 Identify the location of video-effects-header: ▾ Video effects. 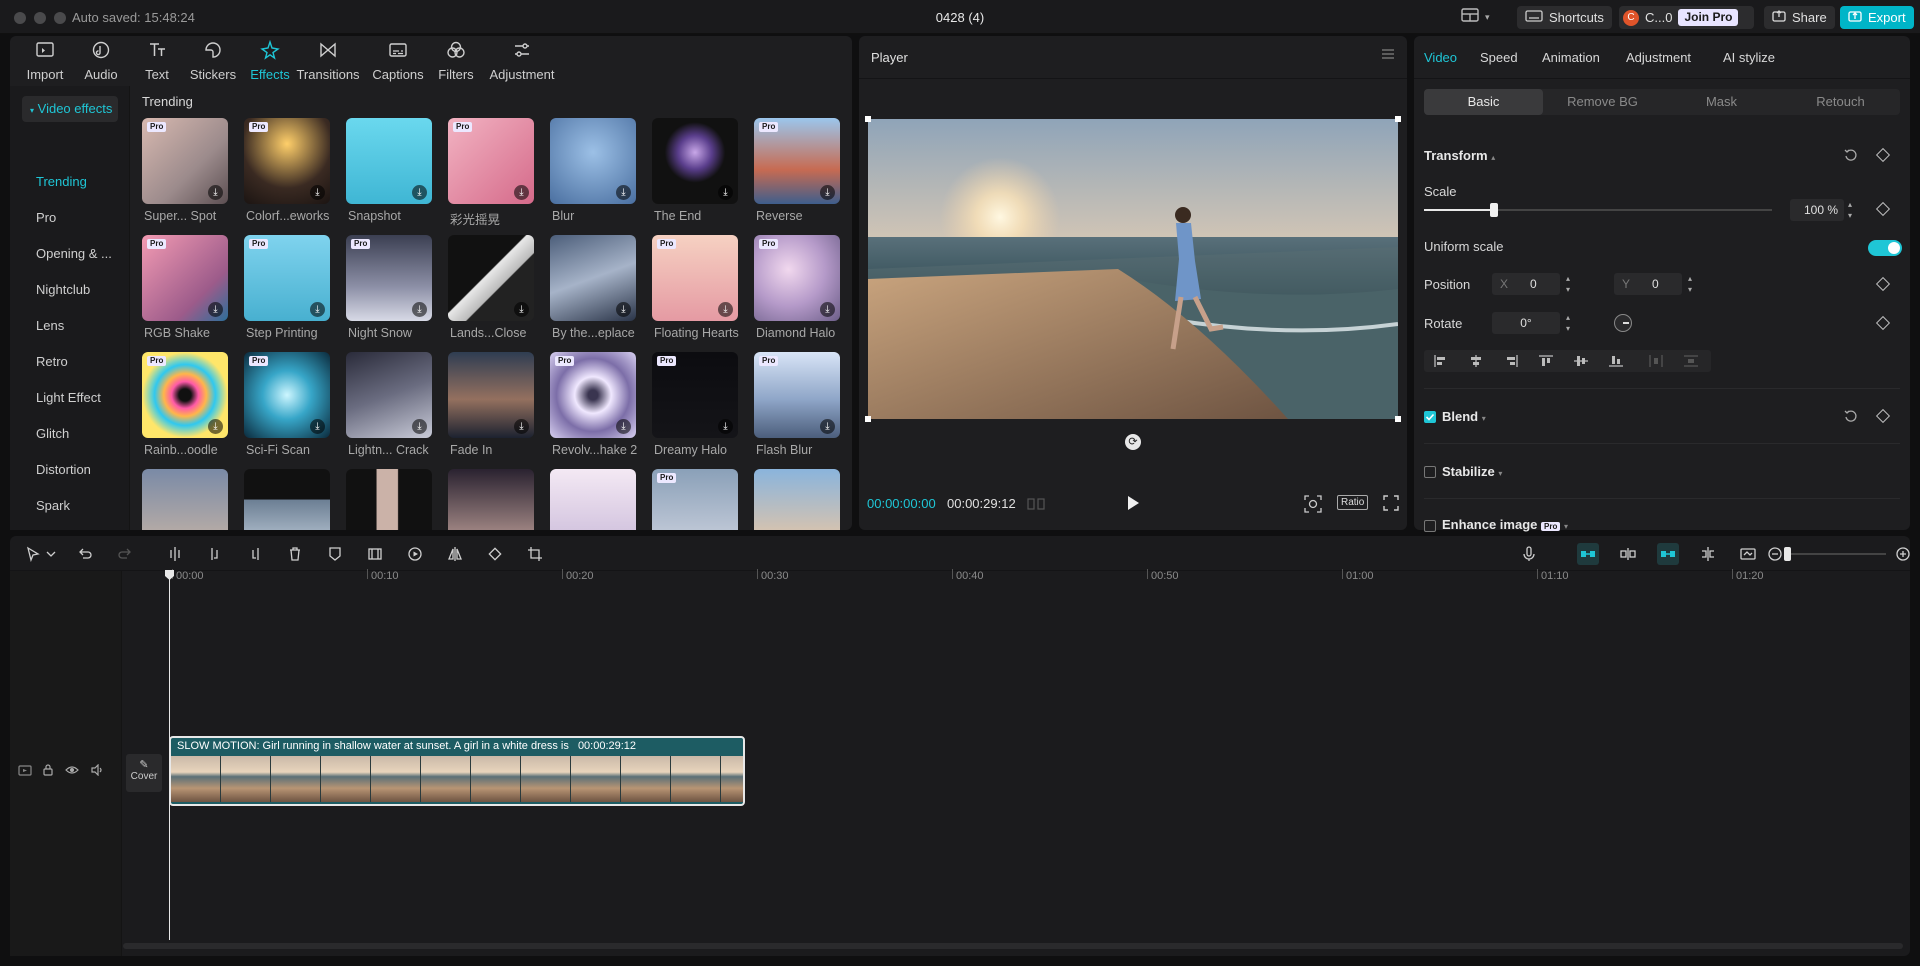
(70, 109).